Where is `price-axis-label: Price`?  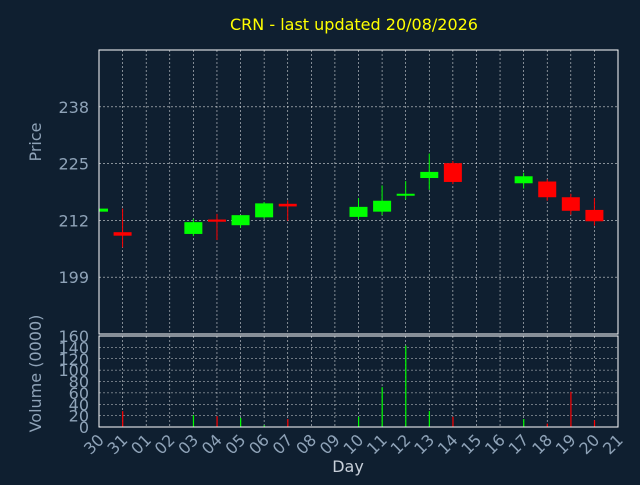
price-axis-label: Price is located at coordinates (35, 141).